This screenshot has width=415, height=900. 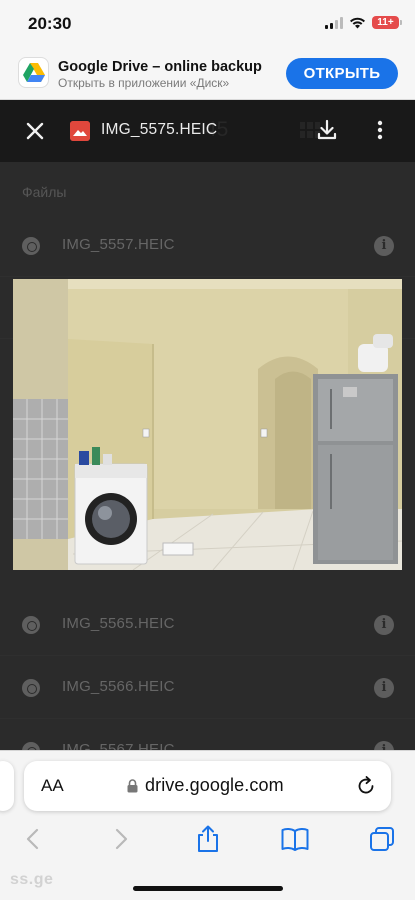 What do you see at coordinates (118, 623) in the screenshot?
I see `file-name: IMG_5565.HEIC` at bounding box center [118, 623].